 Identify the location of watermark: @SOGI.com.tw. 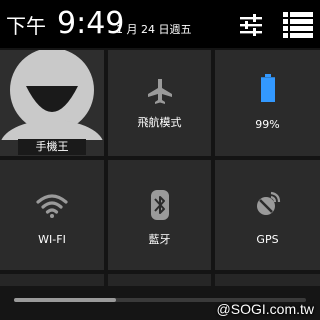
(265, 309).